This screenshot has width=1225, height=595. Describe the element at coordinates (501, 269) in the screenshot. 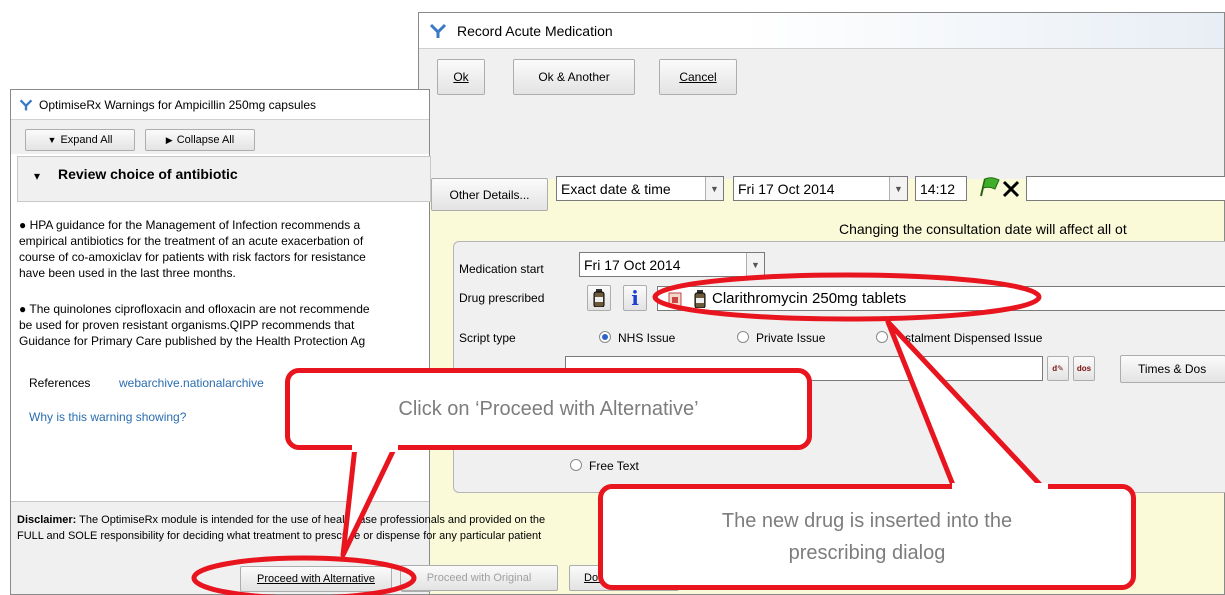

I see `medication-start-label: Medication start` at that location.